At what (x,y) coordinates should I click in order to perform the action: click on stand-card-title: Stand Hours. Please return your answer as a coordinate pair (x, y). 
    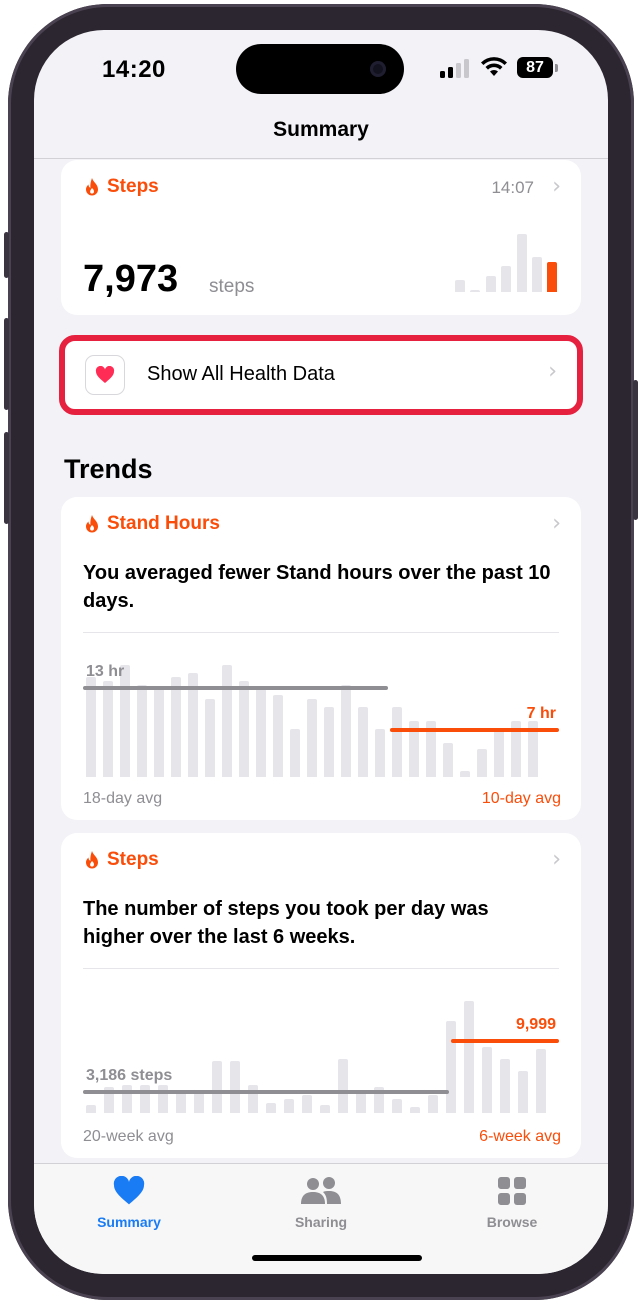
    Looking at the image, I should click on (163, 523).